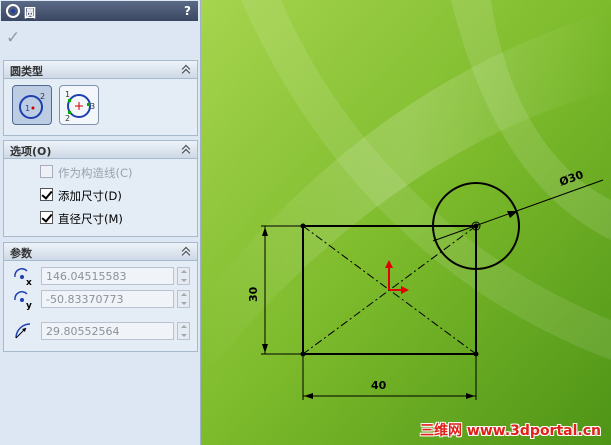  Describe the element at coordinates (253, 294) in the screenshot. I see `height-dimension: 30` at that location.